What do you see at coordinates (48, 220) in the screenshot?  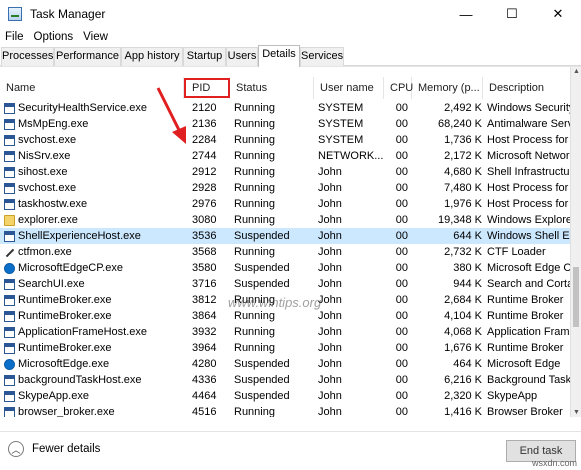 I see `process-name: explorer.exe` at bounding box center [48, 220].